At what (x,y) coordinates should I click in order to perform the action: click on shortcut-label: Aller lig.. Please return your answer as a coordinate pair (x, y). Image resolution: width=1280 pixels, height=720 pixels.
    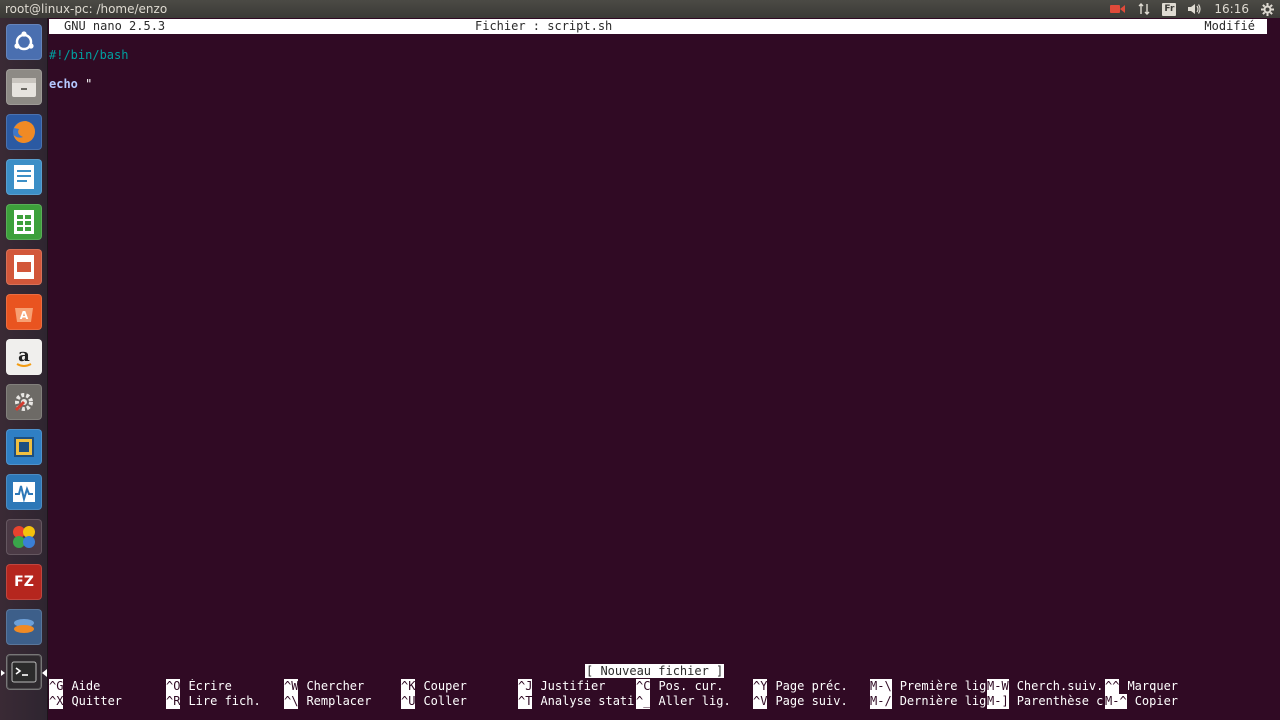
    Looking at the image, I should click on (694, 701).